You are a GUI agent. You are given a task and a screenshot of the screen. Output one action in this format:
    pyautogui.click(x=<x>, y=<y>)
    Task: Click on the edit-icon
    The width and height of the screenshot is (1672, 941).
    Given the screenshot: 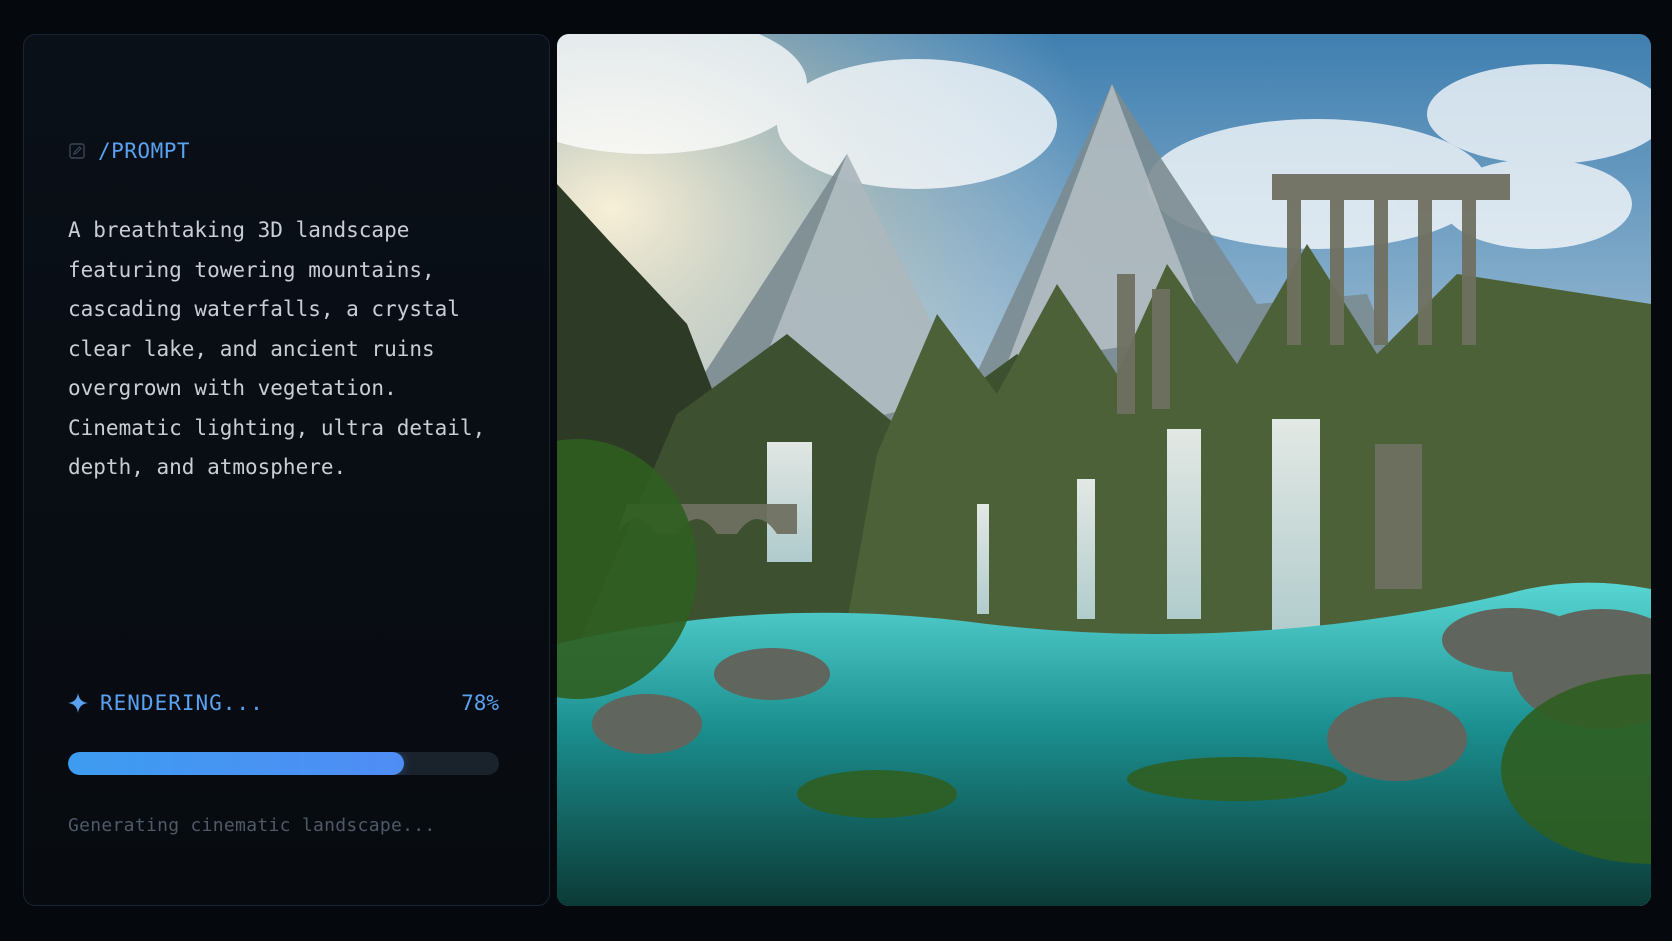 What is the action you would take?
    pyautogui.click(x=77, y=151)
    